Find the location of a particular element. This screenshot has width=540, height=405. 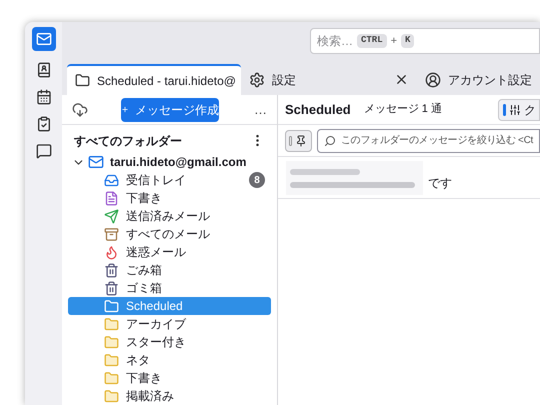

folder-item: アーカイブ is located at coordinates (169, 324).